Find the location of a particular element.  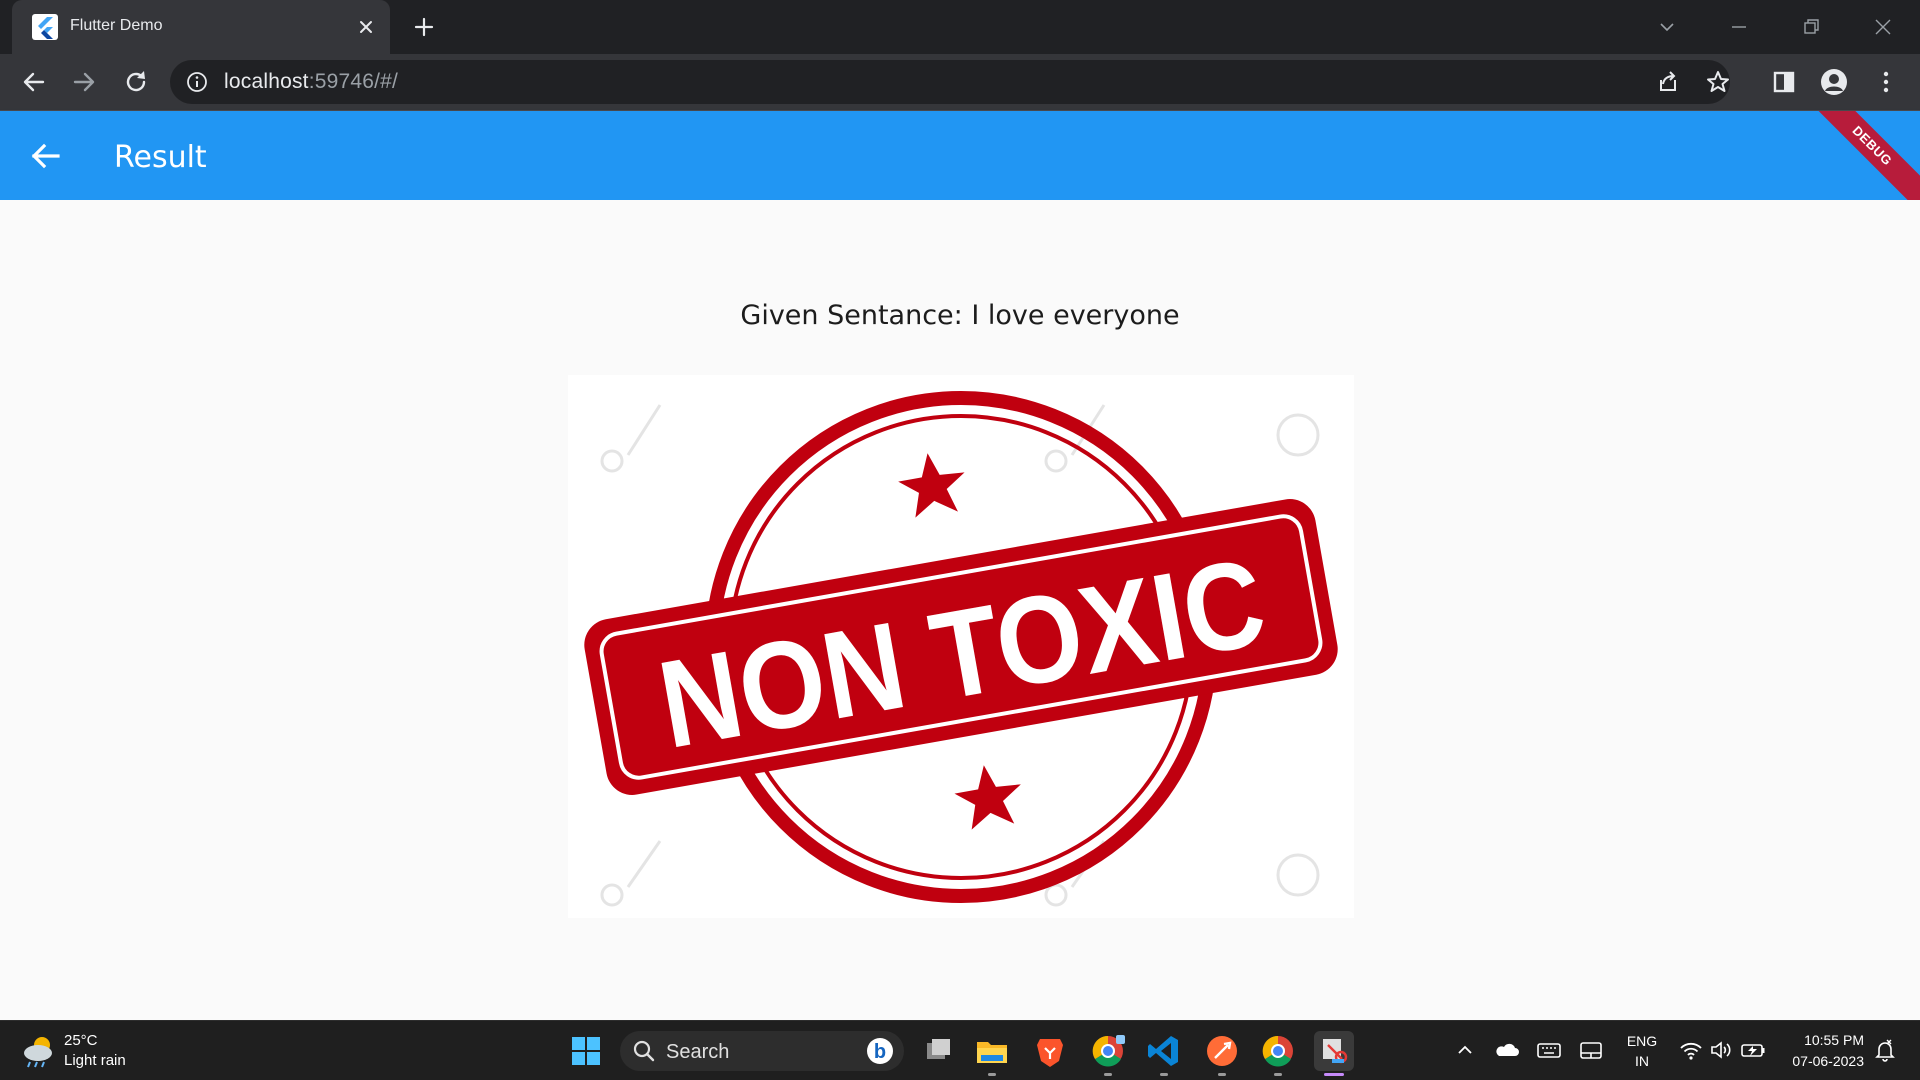

tab-close-icon is located at coordinates (366, 27).